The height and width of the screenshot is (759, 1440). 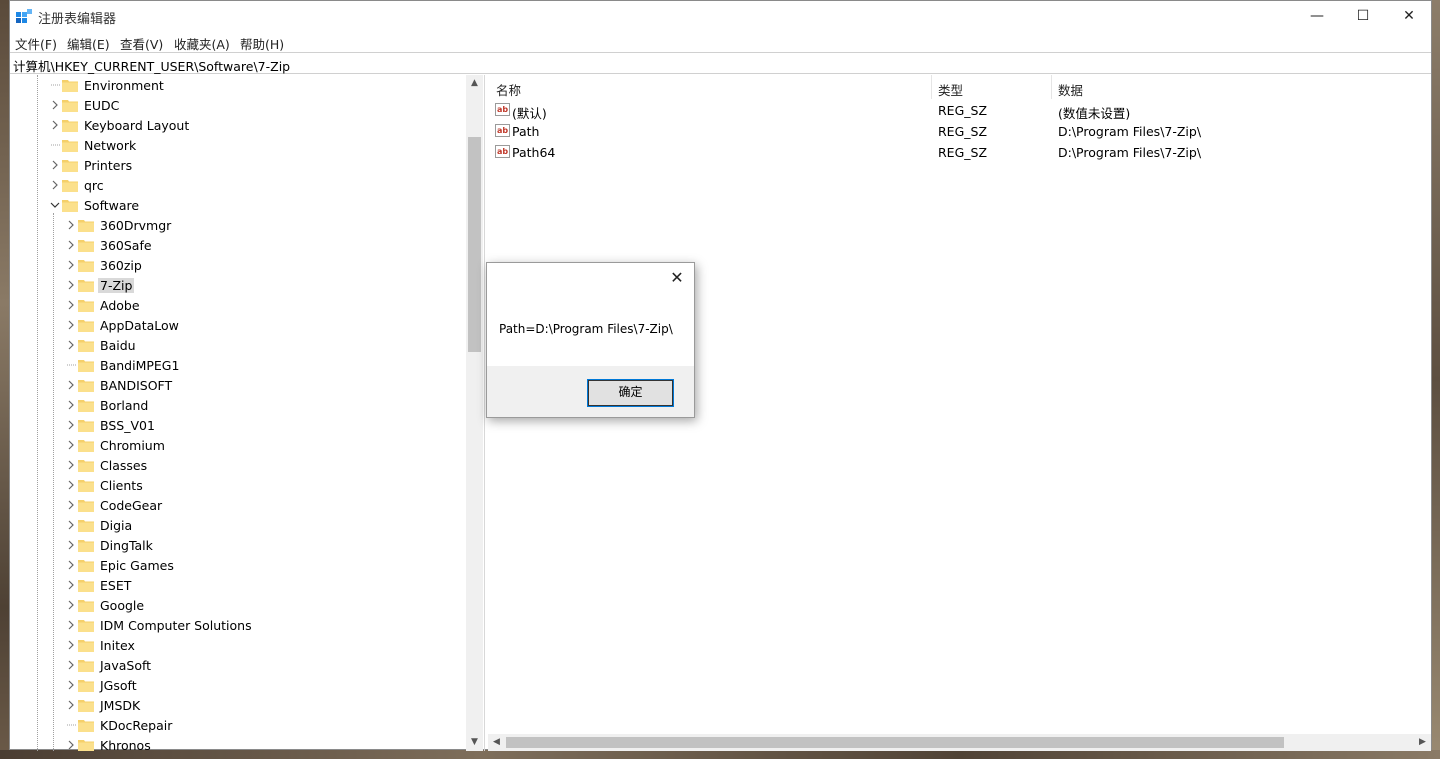 I want to click on tree-item: Initex, so click(x=262, y=646).